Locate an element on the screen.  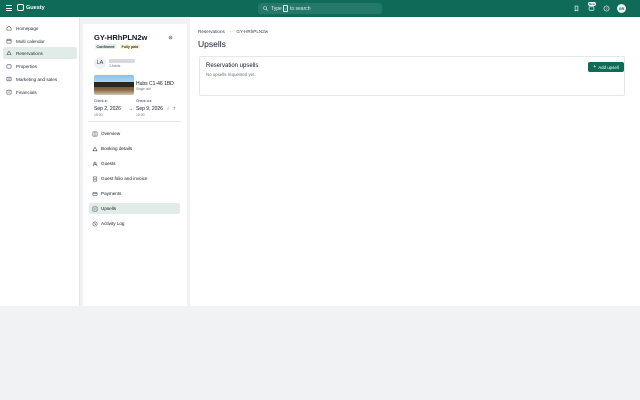
check-out-label: Check-out is located at coordinates (144, 101).